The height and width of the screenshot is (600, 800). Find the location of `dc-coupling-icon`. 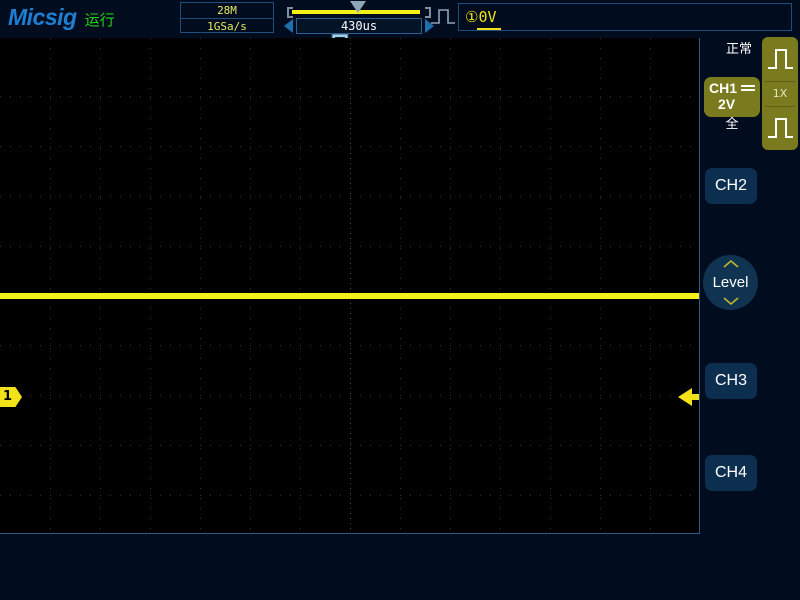

dc-coupling-icon is located at coordinates (748, 89).